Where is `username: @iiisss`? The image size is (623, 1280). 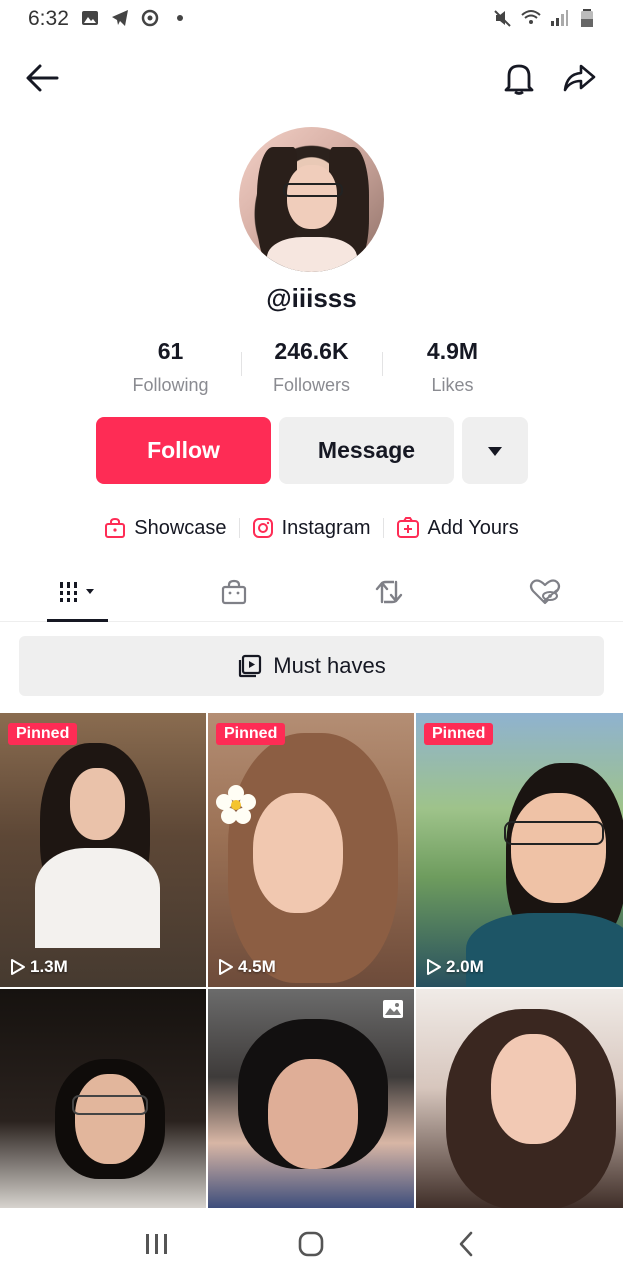
username: @iiisss is located at coordinates (311, 298).